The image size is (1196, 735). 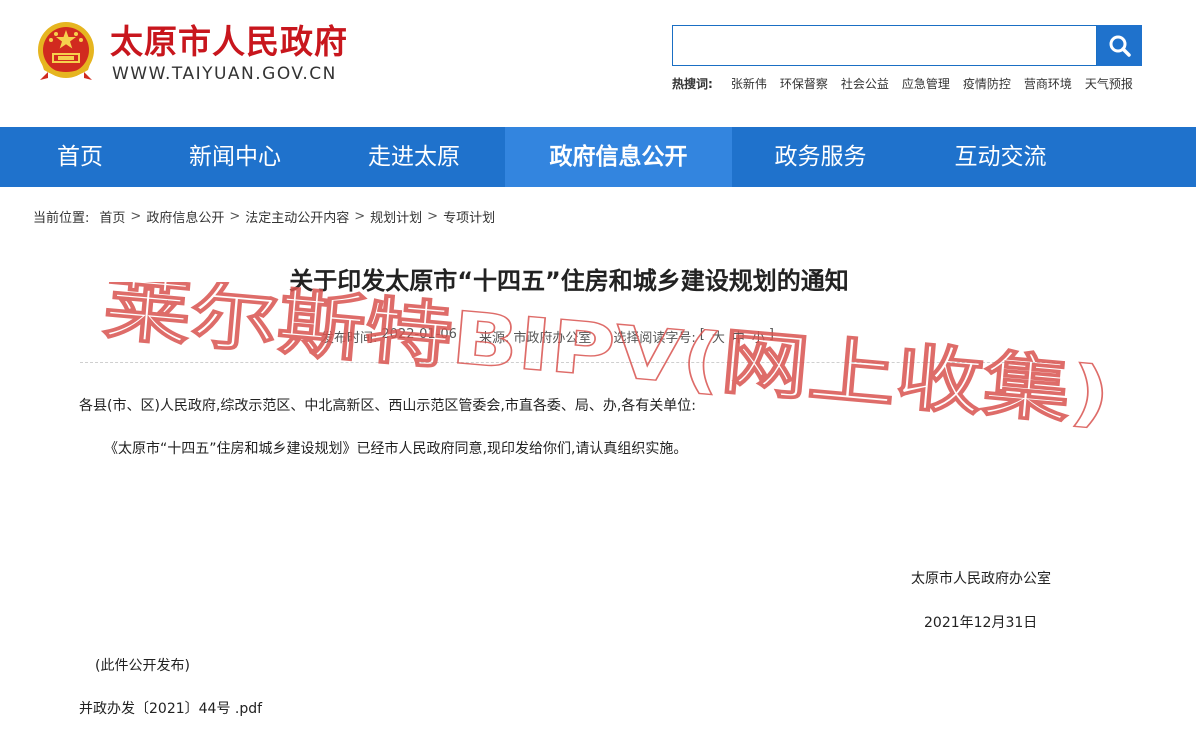 I want to click on attachment-link: 并政办发〔2021〕44号 .pdf, so click(x=170, y=708).